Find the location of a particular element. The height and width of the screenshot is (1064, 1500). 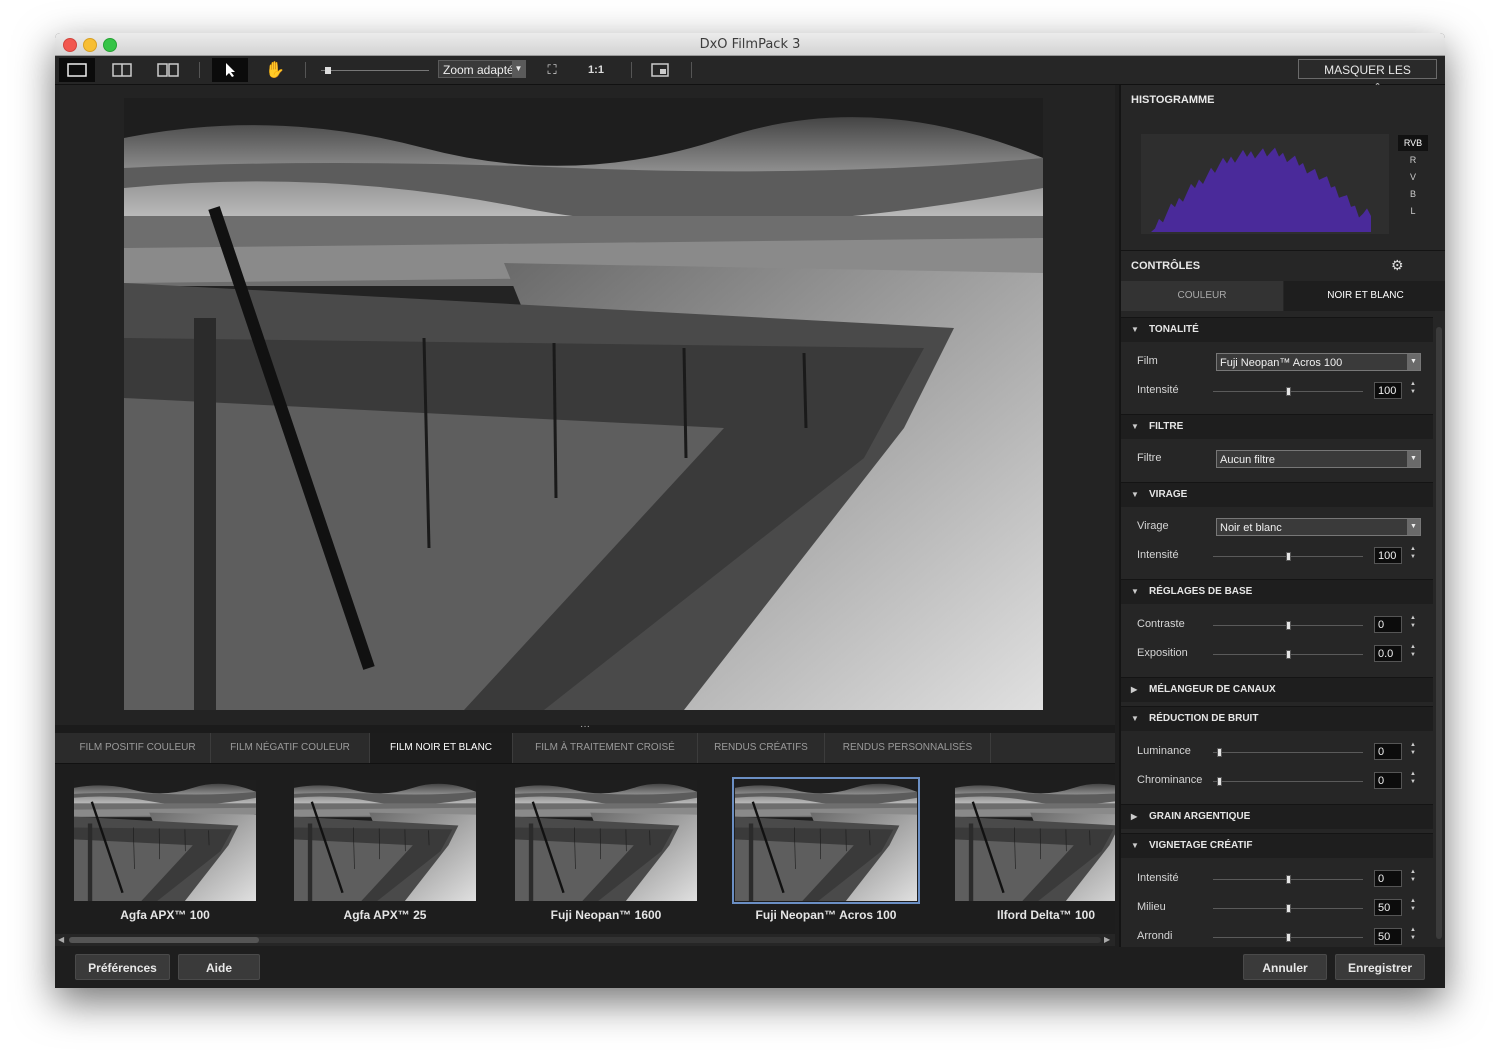

gear-icon: ⚙ is located at coordinates (1397, 265).